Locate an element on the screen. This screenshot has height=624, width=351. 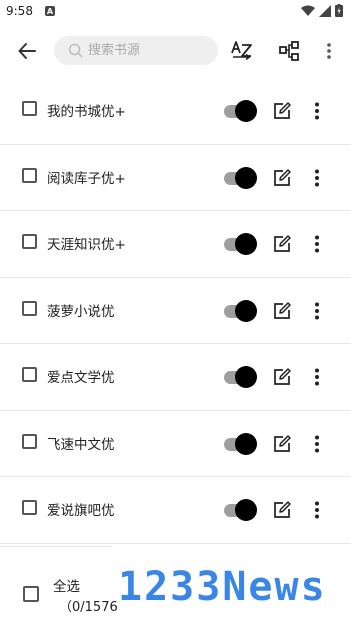
arrow-back-icon is located at coordinates (27, 51).